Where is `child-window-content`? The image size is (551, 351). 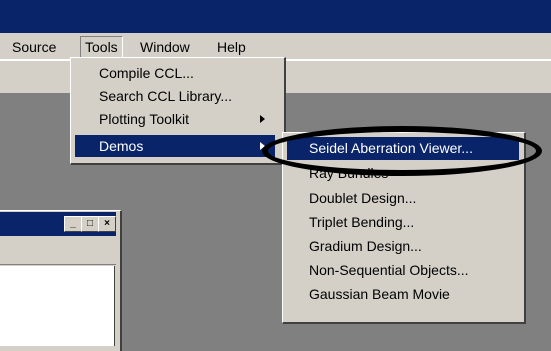 child-window-content is located at coordinates (57, 306).